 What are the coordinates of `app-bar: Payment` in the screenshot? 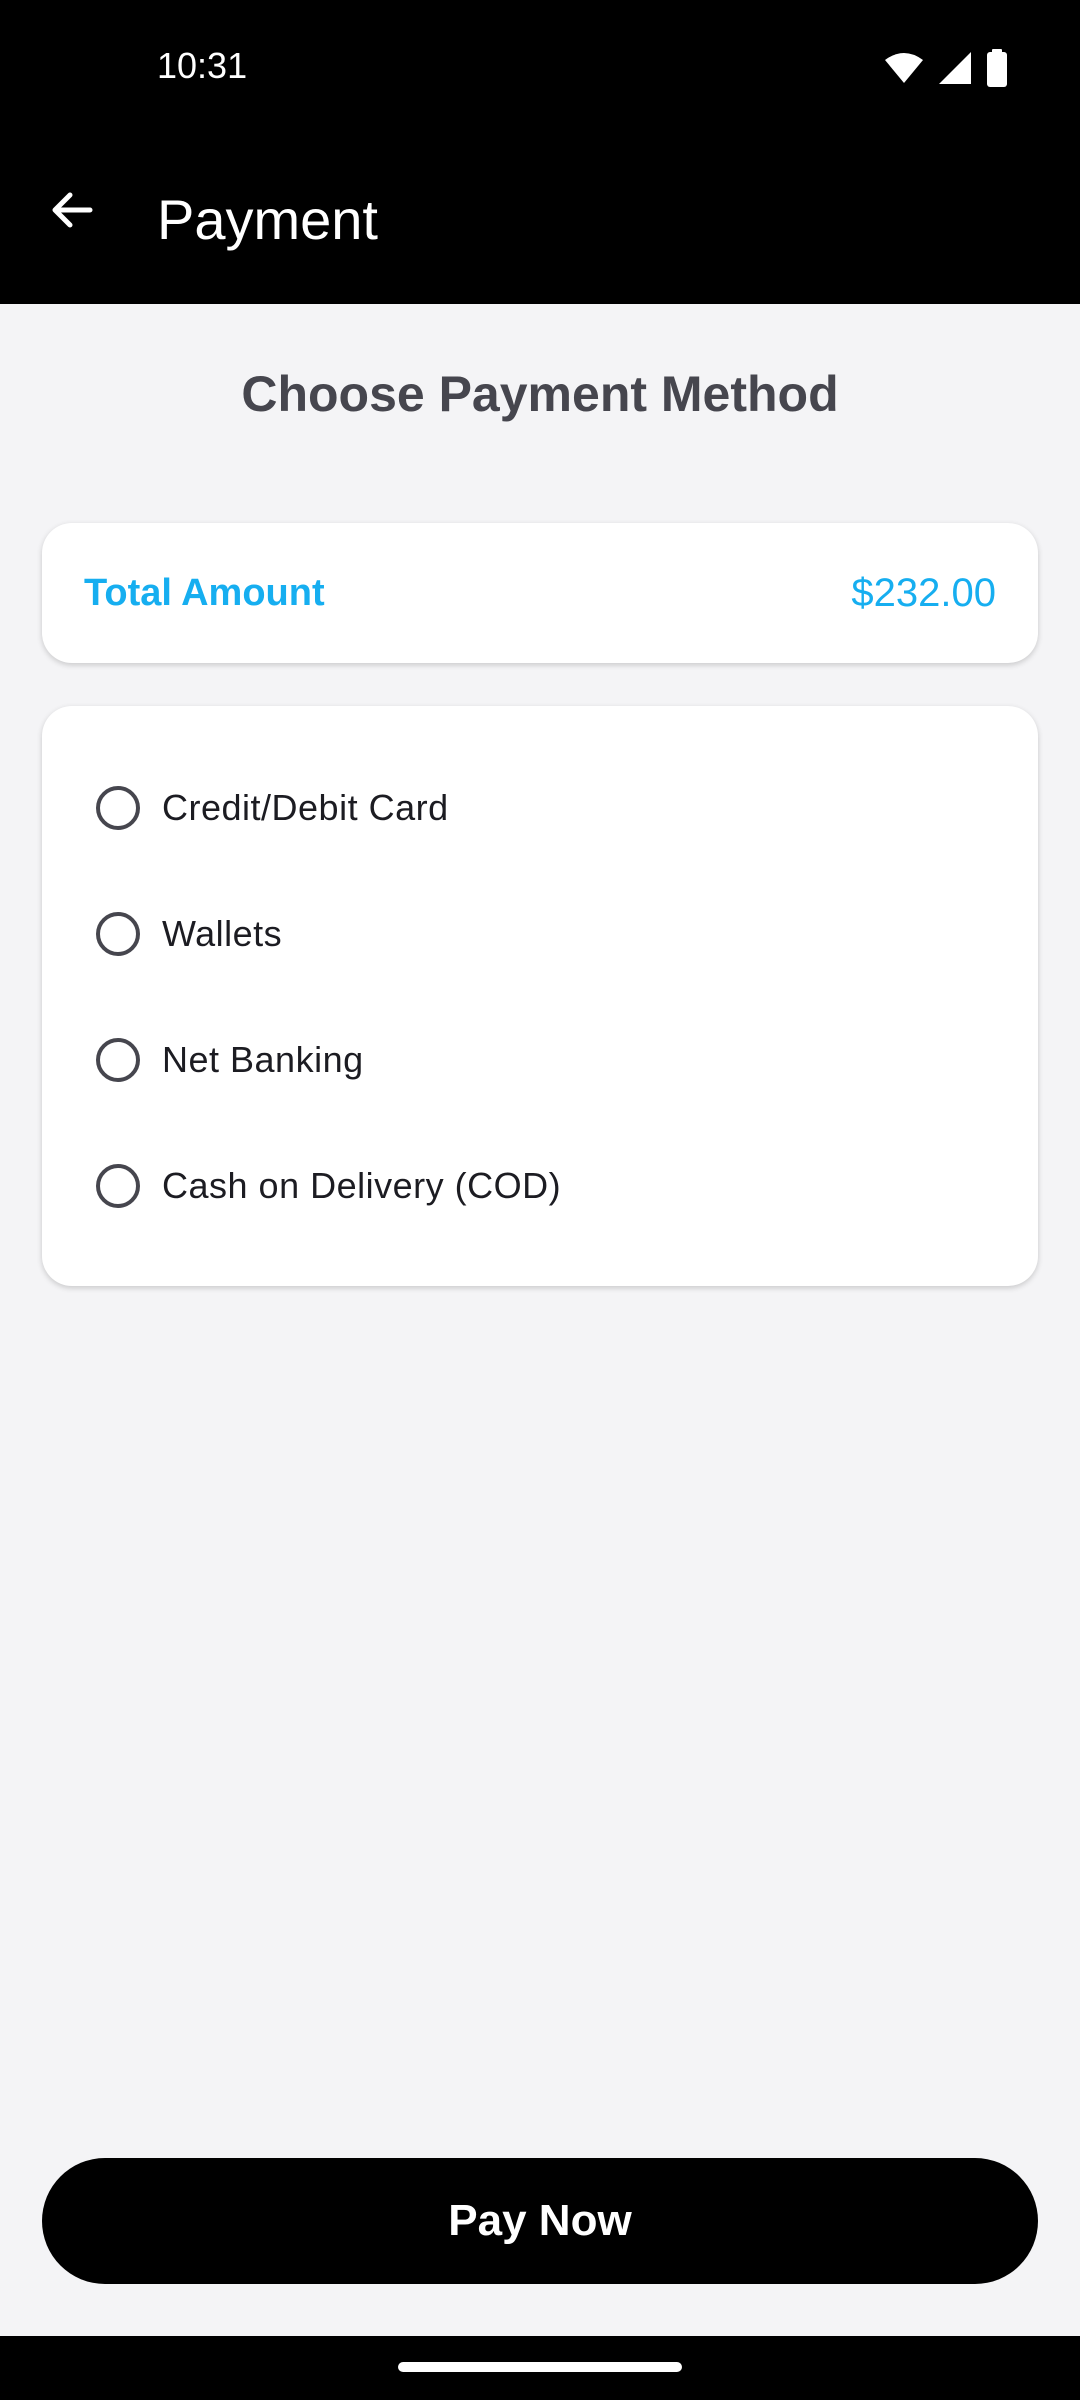 It's located at (540, 222).